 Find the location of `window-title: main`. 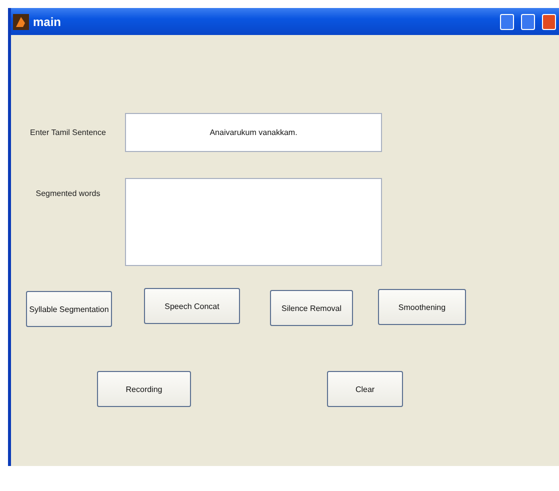

window-title: main is located at coordinates (47, 21).